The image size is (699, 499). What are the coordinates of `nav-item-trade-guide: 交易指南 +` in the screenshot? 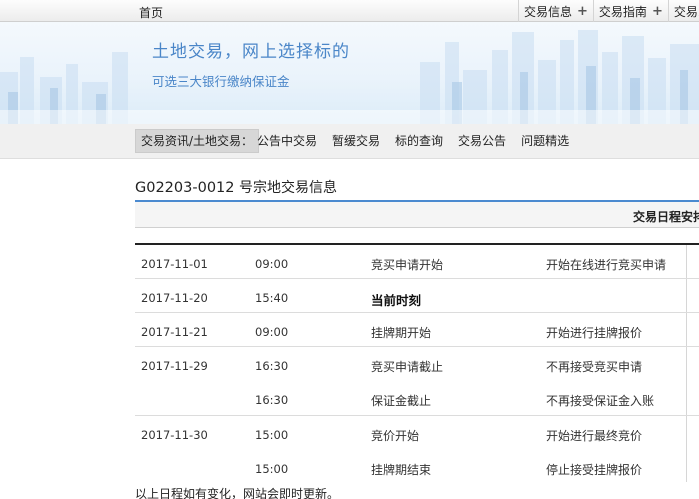 It's located at (630, 11).